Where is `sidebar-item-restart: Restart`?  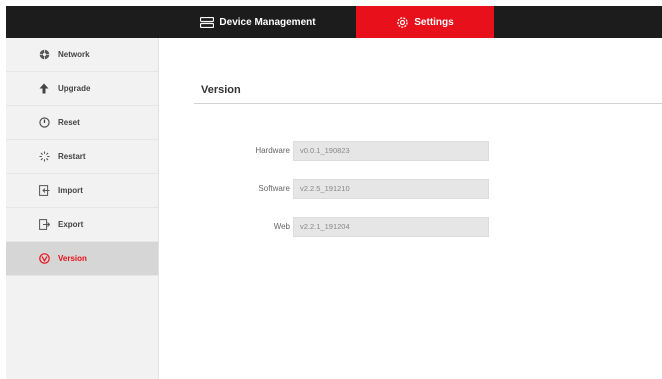
sidebar-item-restart: Restart is located at coordinates (82, 157).